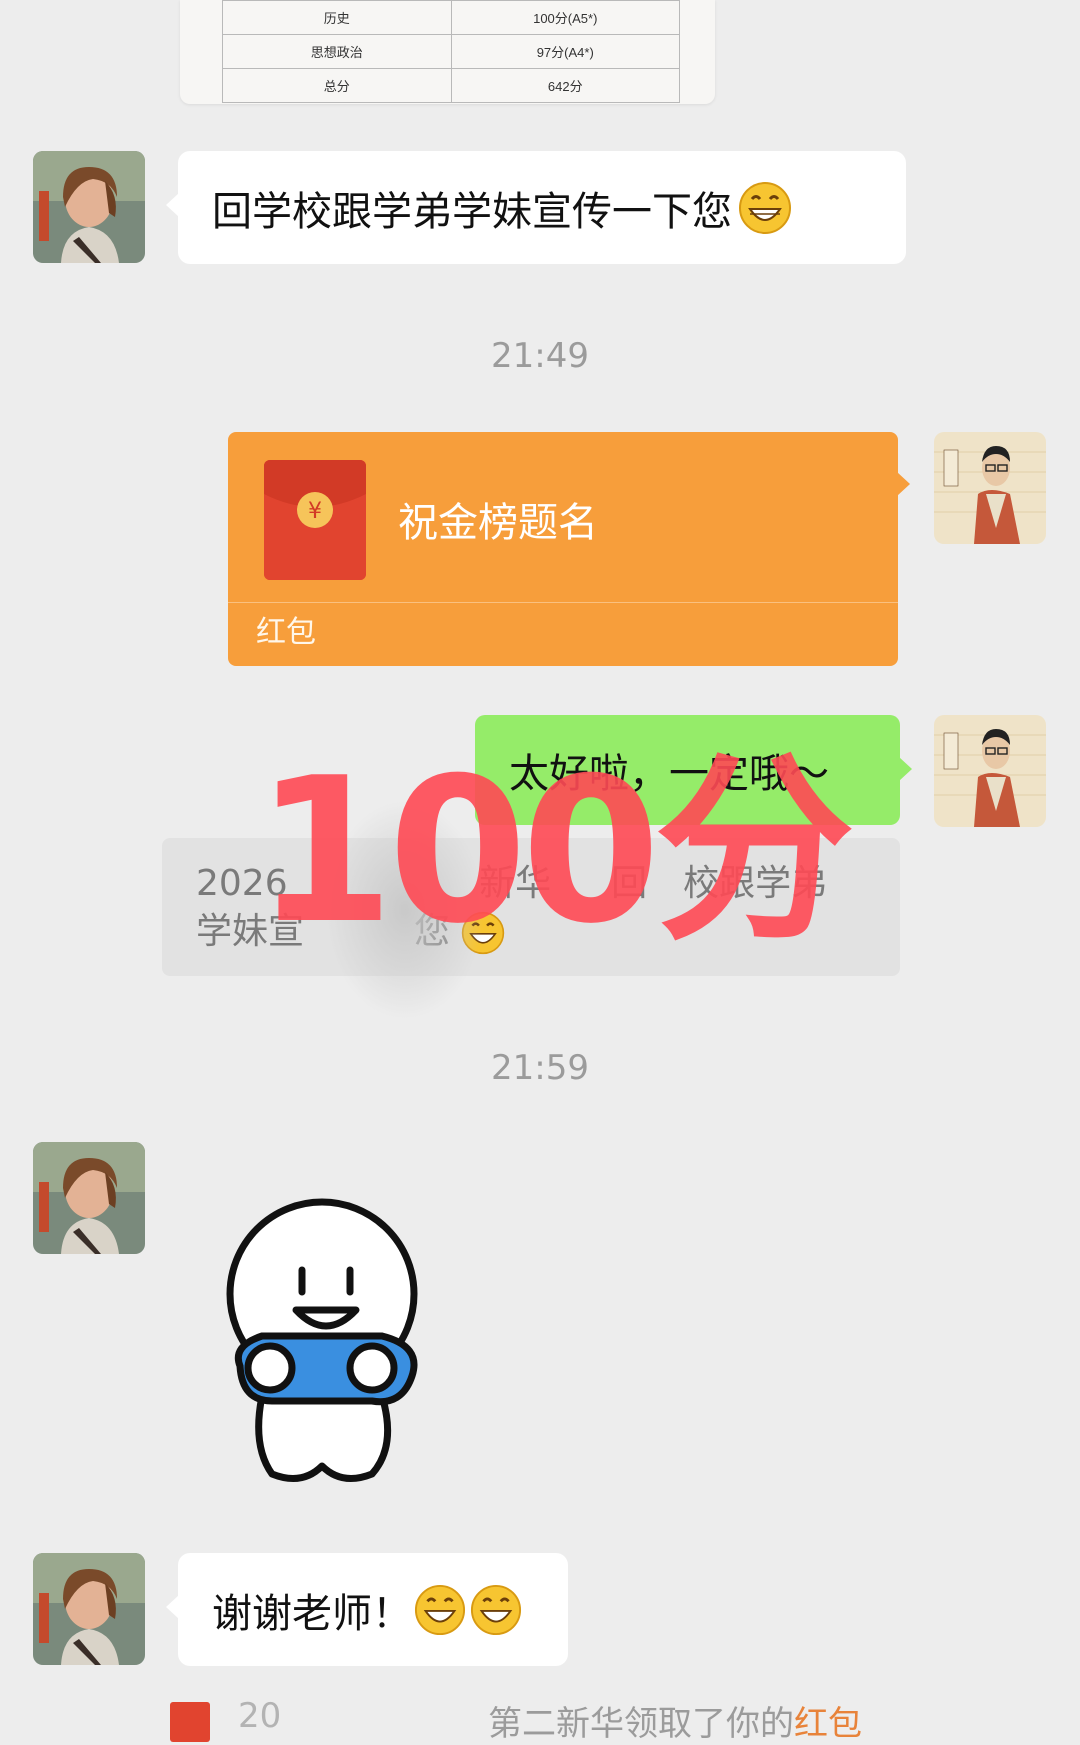  Describe the element at coordinates (472, 211) in the screenshot. I see `message-text: 回学校跟学弟学妹宣传一下您` at that location.